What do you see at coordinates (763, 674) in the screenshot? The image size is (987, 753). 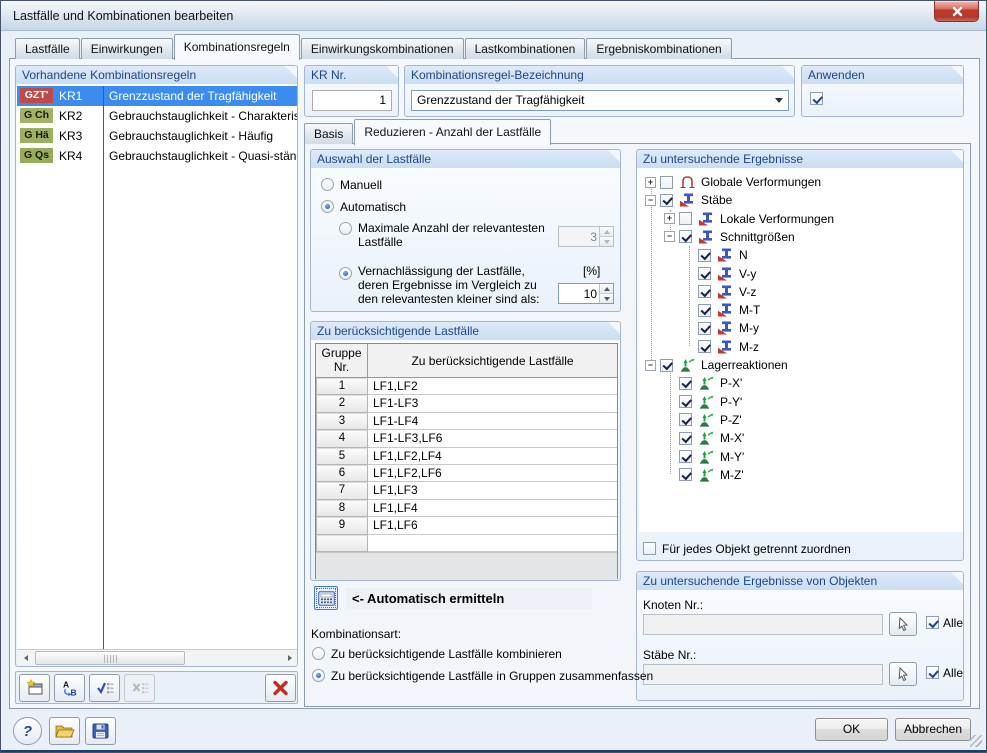 I see `staebe-nr-input` at bounding box center [763, 674].